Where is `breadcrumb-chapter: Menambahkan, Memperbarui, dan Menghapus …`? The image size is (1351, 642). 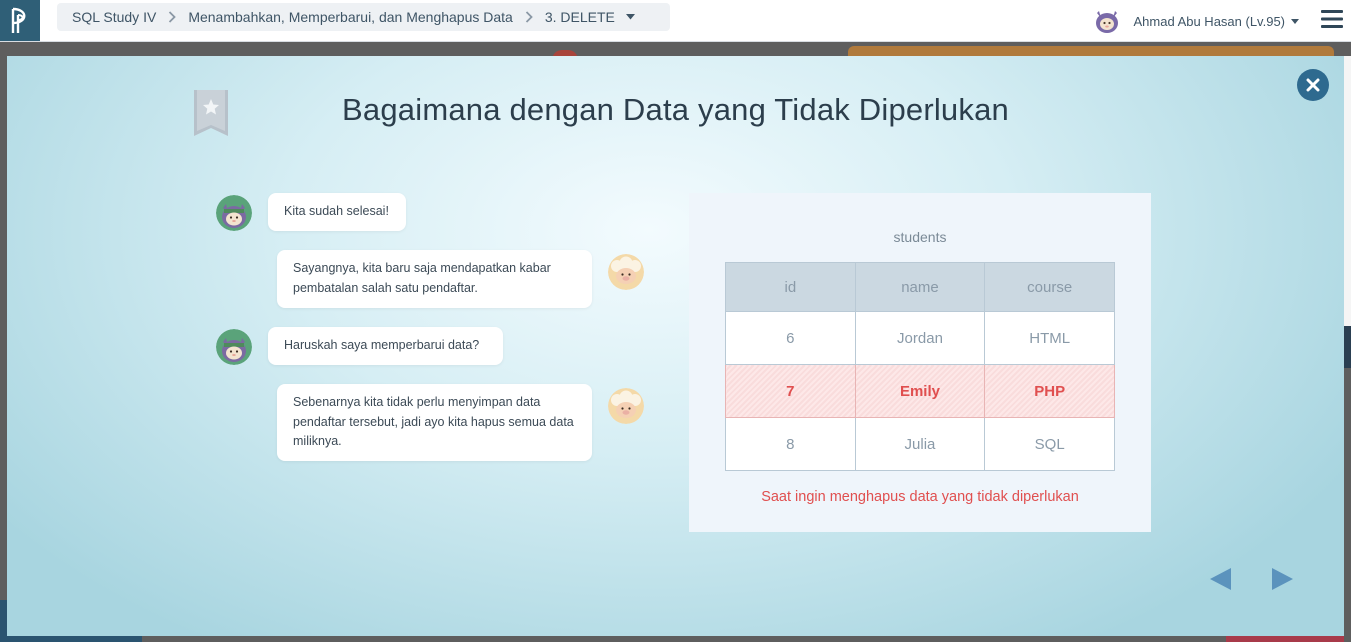 breadcrumb-chapter: Menambahkan, Memperbarui, dan Menghapus … is located at coordinates (350, 17).